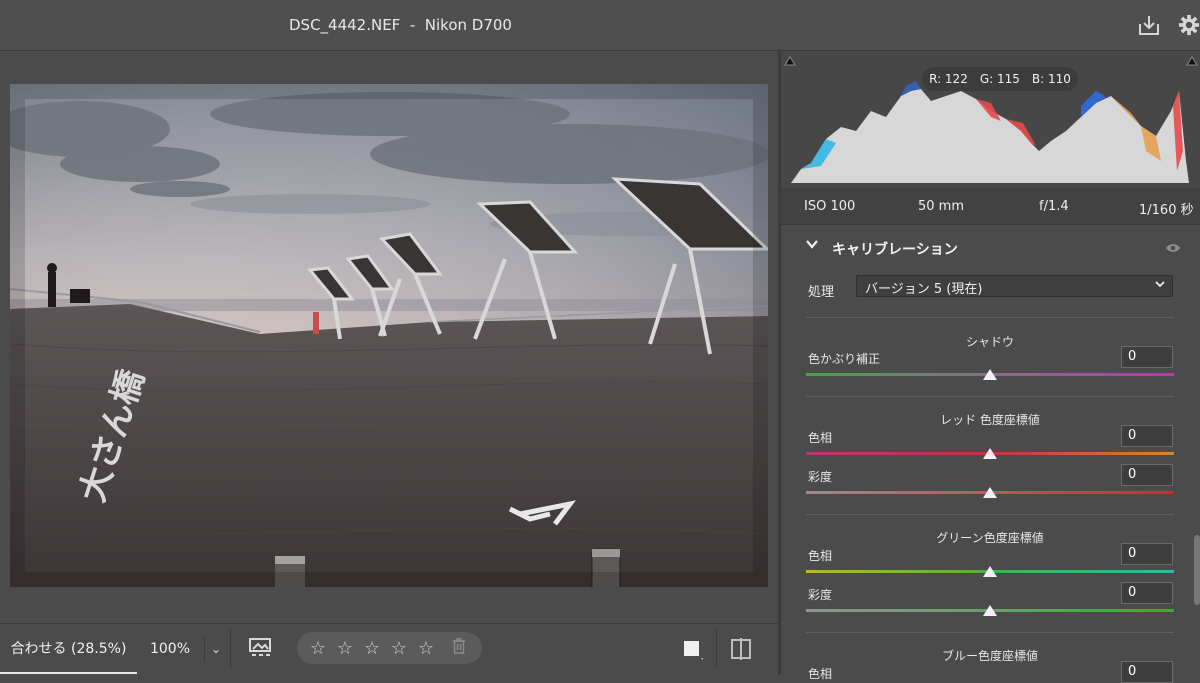 The image size is (1200, 683). I want to click on green-value: G: 115, so click(999, 79).